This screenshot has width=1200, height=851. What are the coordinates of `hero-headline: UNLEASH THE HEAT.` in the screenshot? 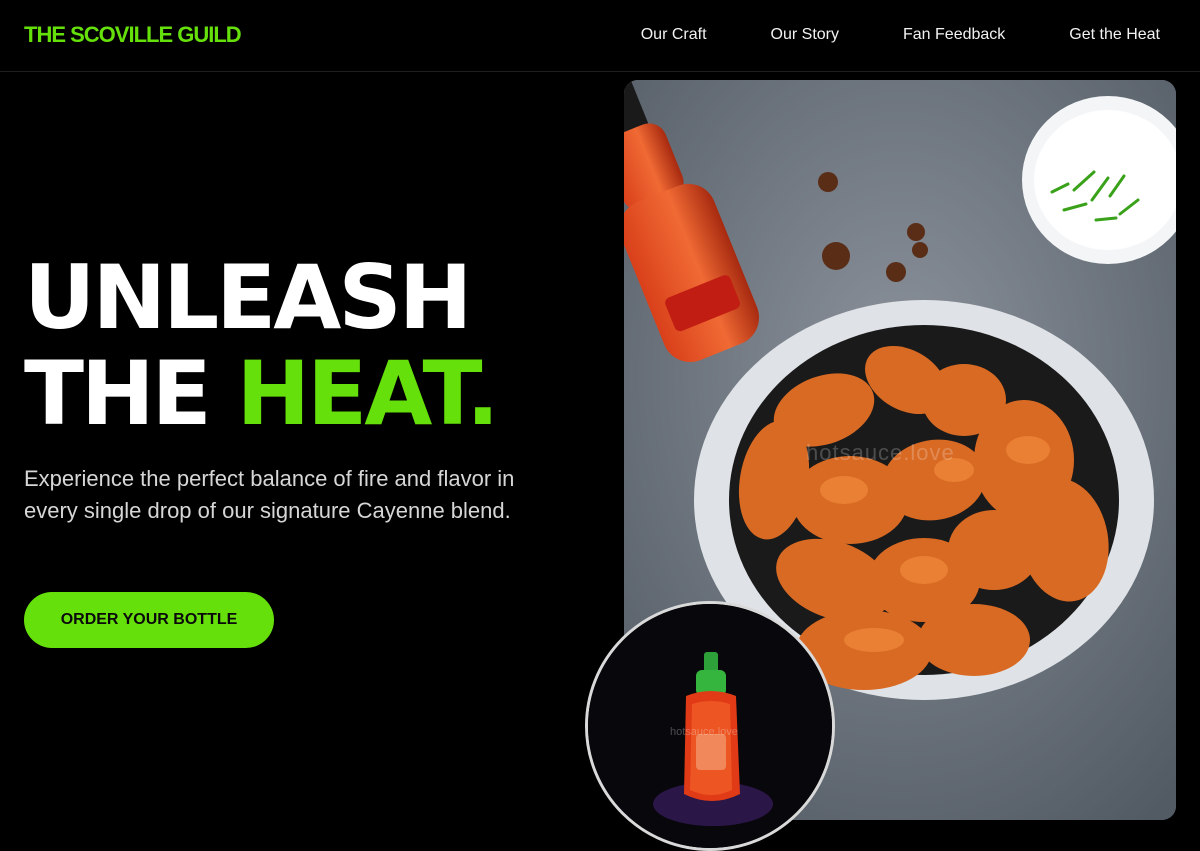 It's located at (262, 347).